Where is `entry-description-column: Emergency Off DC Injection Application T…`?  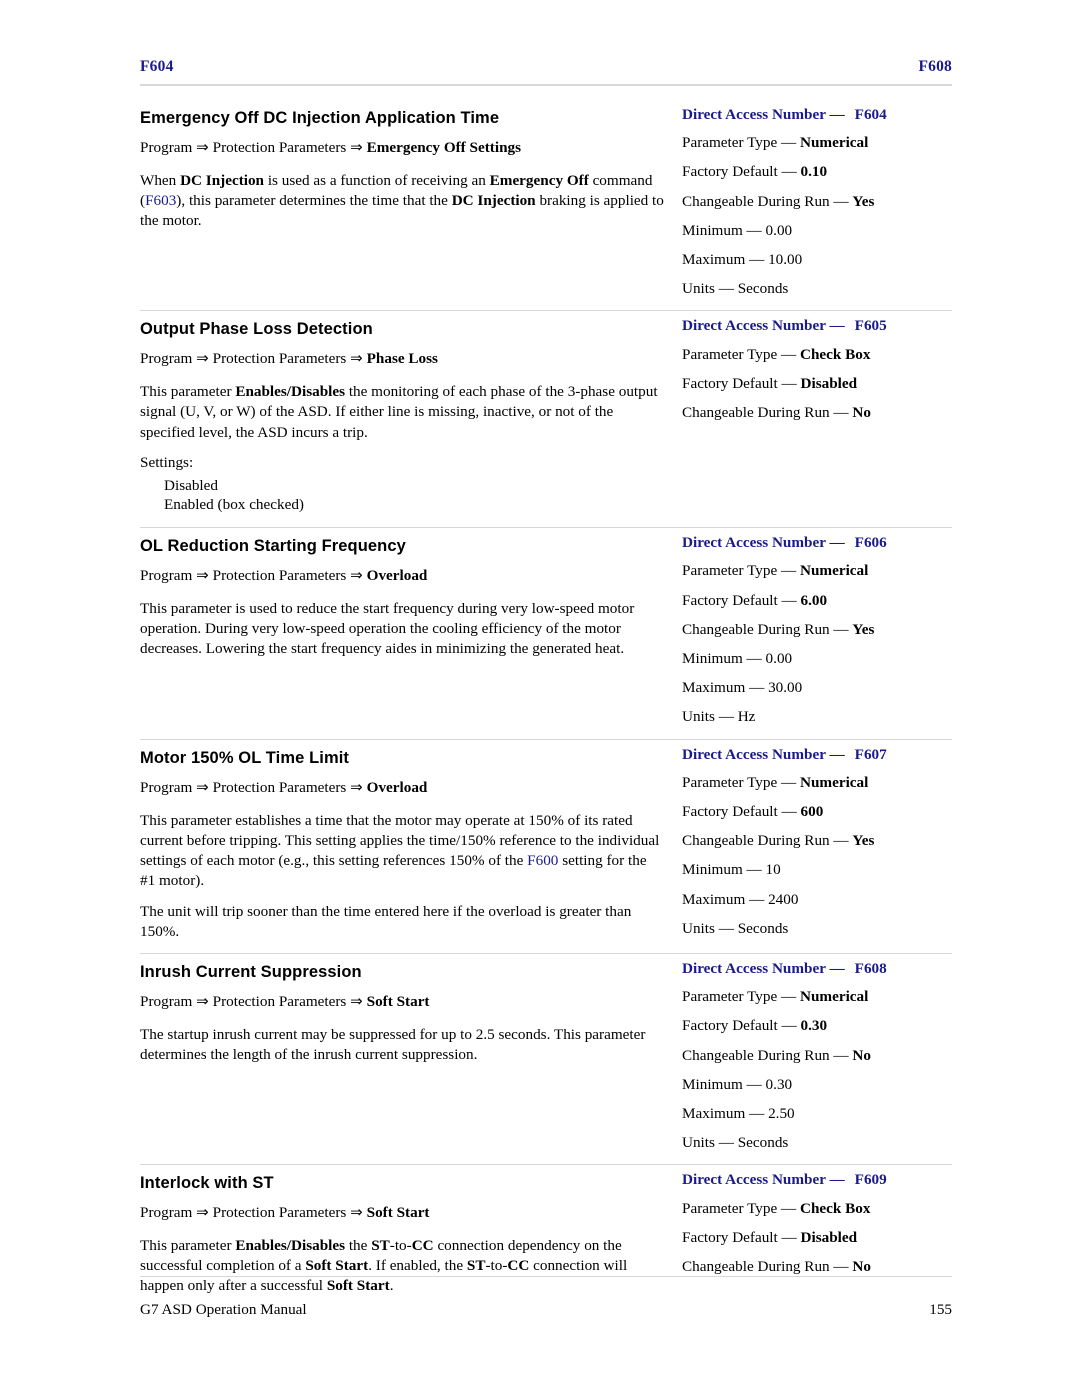
entry-description-column: Emergency Off DC Injection Application T… is located at coordinates (406, 208).